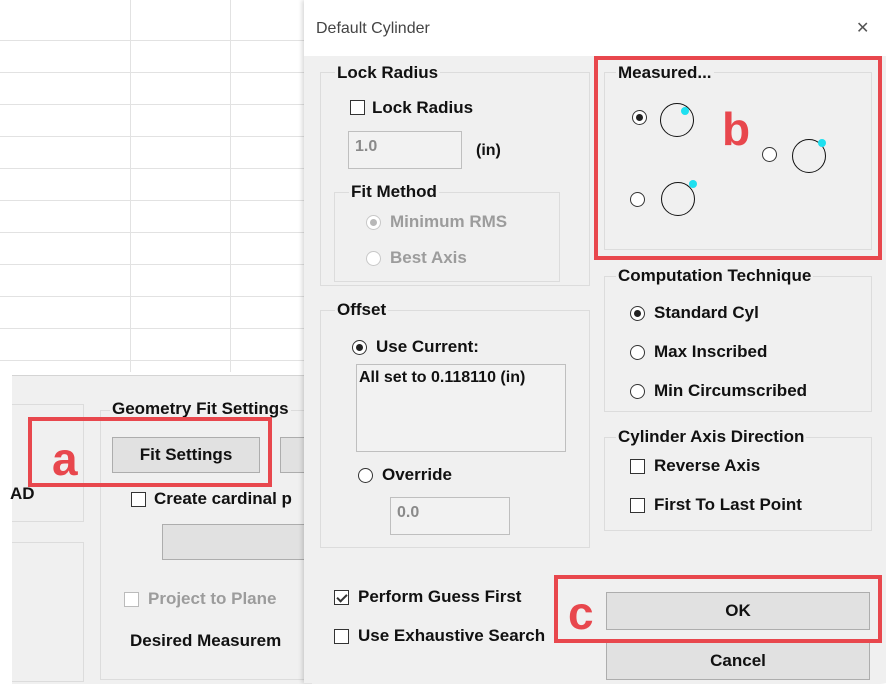  Describe the element at coordinates (440, 596) in the screenshot. I see `perform-guess-first-label: Perform Guess First` at that location.